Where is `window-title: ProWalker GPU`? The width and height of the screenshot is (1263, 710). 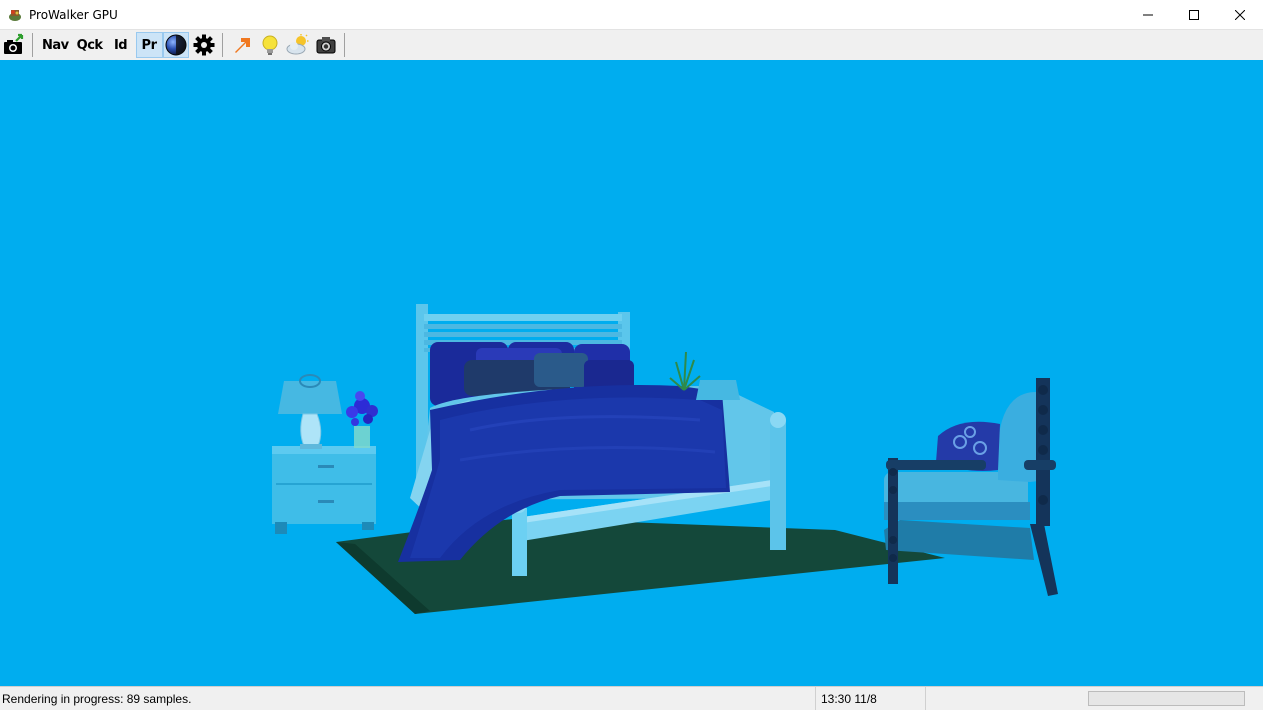 window-title: ProWalker GPU is located at coordinates (73, 14).